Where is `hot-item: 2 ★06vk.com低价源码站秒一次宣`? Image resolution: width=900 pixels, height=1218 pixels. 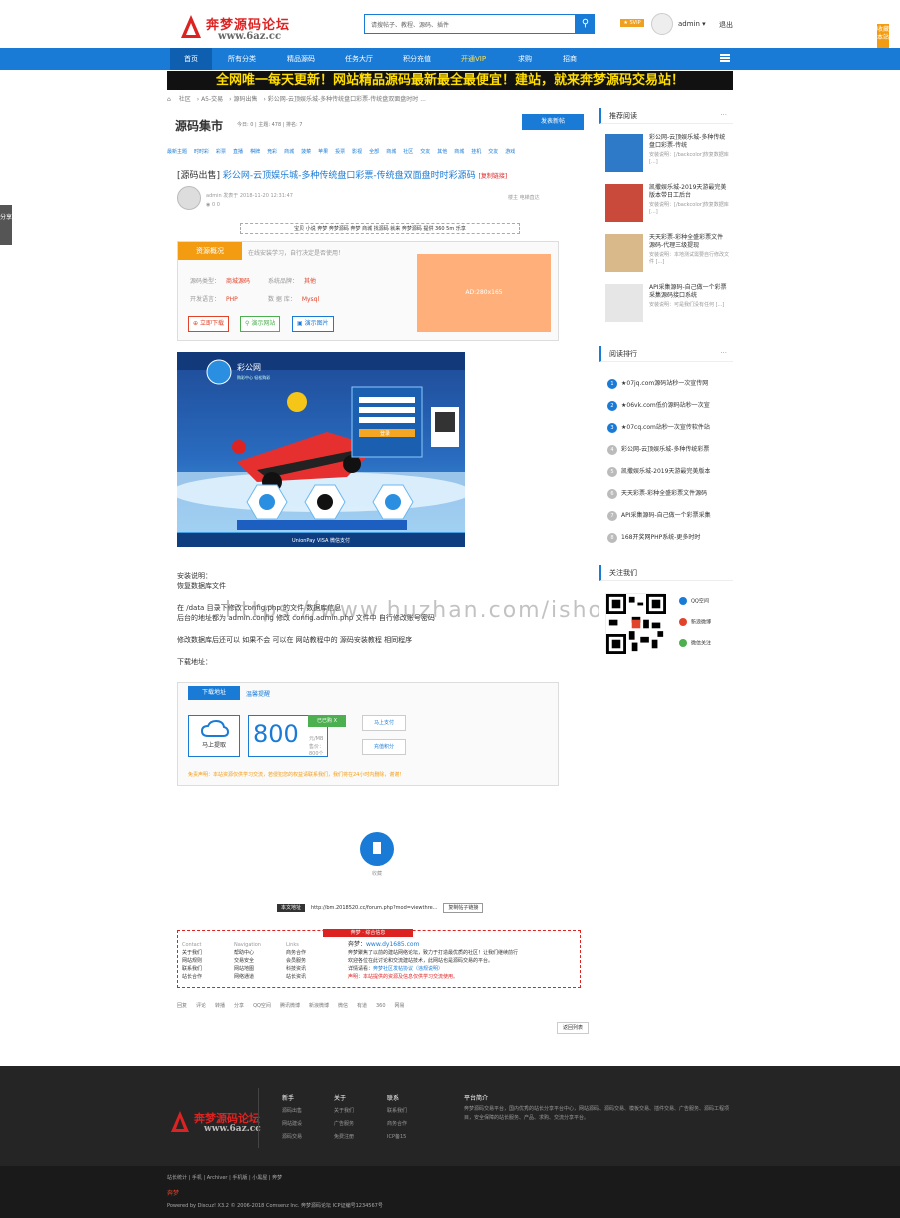
hot-item: 2 ★06vk.com低价源码站秒一次宣 is located at coordinates (669, 405).